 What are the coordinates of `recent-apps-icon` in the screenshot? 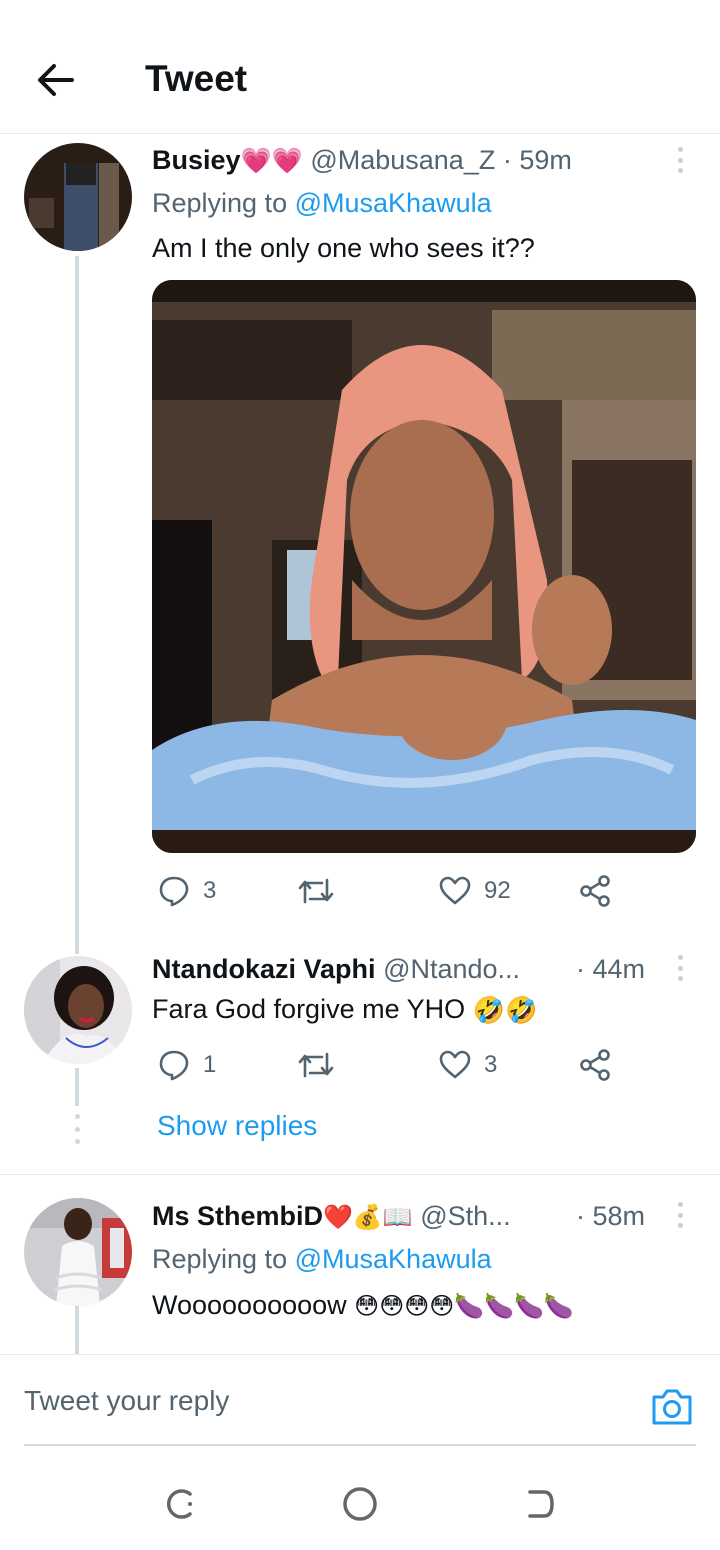 It's located at (179, 1504).